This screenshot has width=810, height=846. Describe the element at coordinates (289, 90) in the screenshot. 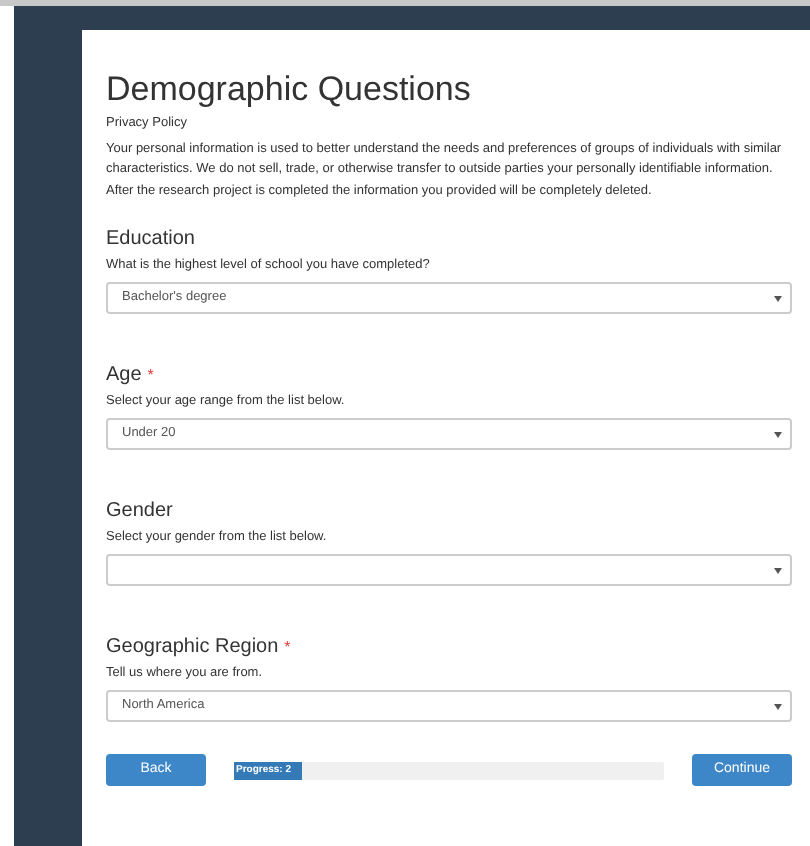

I see `page-title: Demographic Questions` at that location.